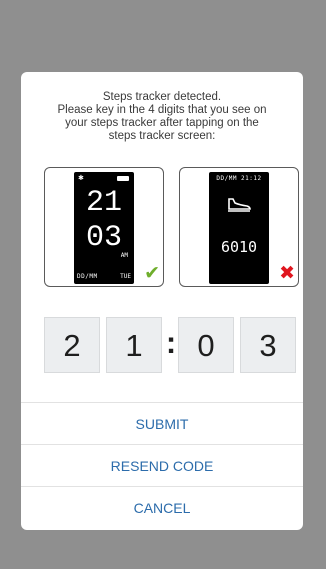  What do you see at coordinates (239, 247) in the screenshot?
I see `step-count: 6010` at bounding box center [239, 247].